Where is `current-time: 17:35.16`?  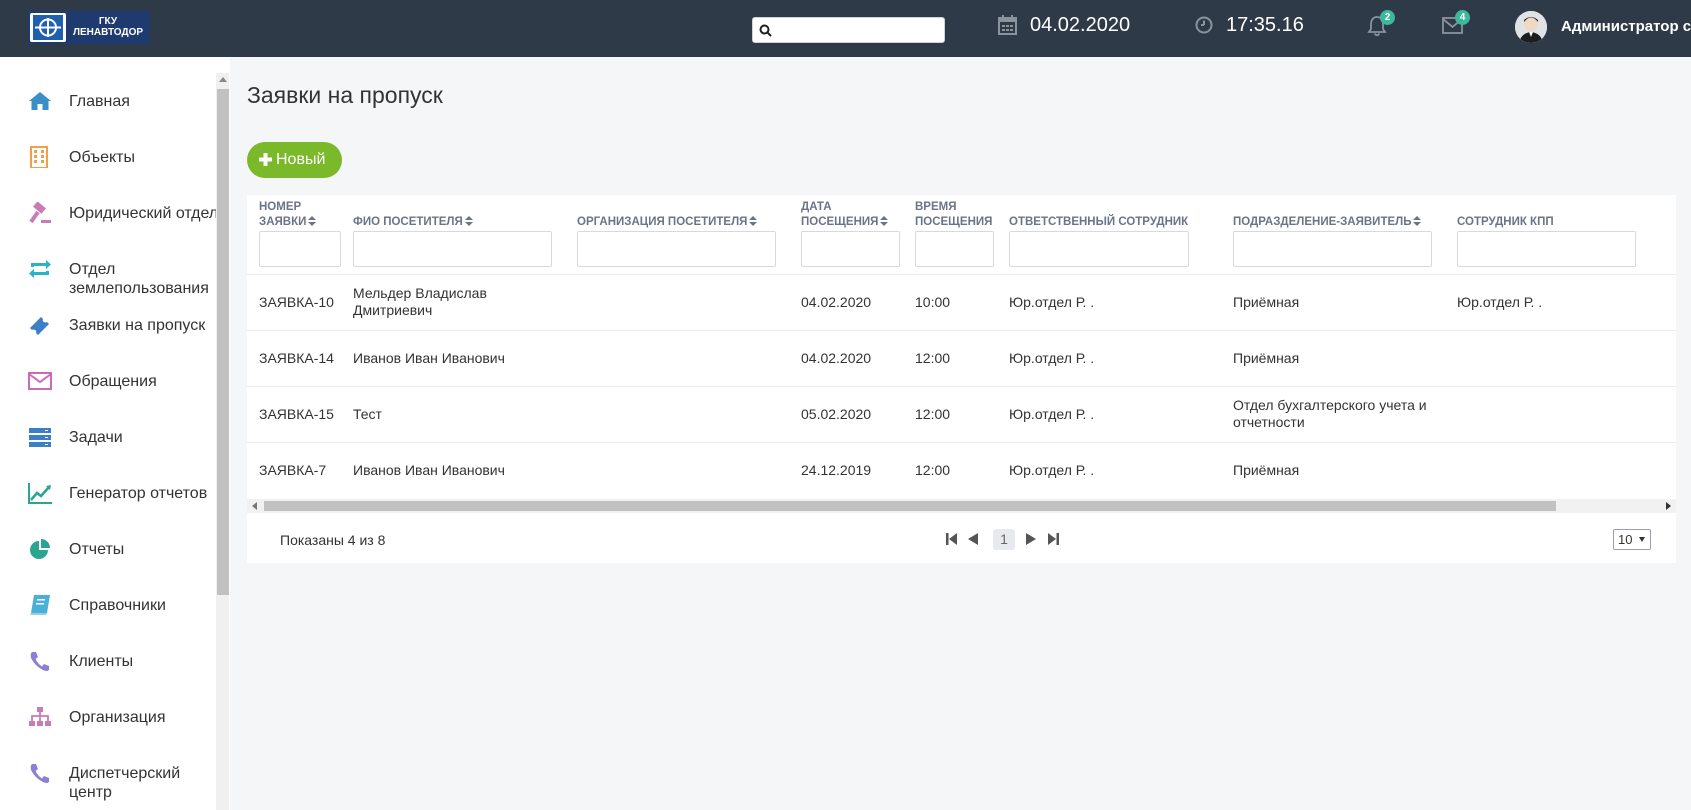
current-time: 17:35.16 is located at coordinates (1265, 25).